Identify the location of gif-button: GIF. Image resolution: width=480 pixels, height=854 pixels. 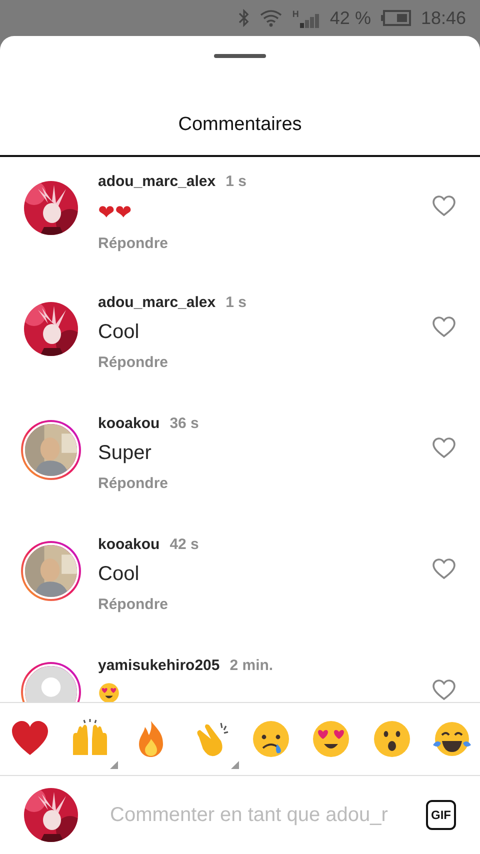
(441, 815).